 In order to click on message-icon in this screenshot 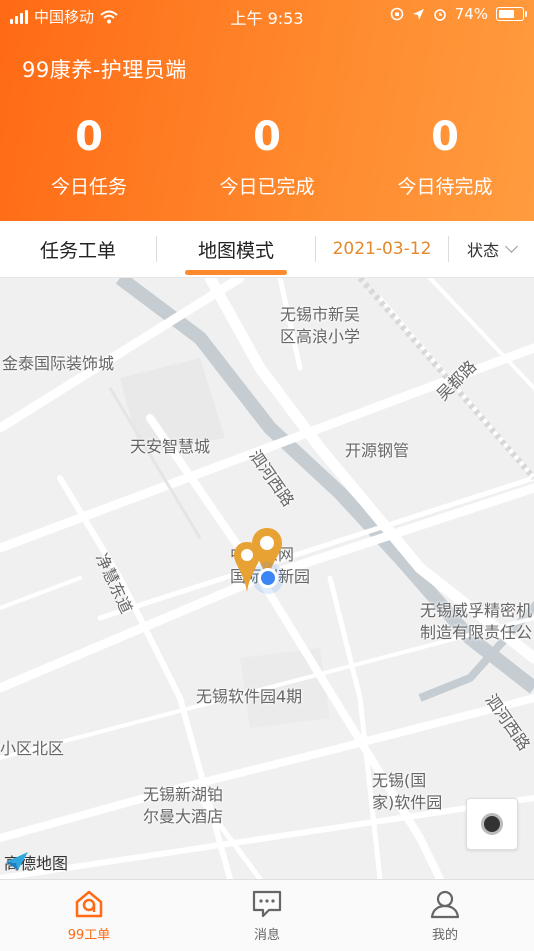, I will do `click(267, 904)`.